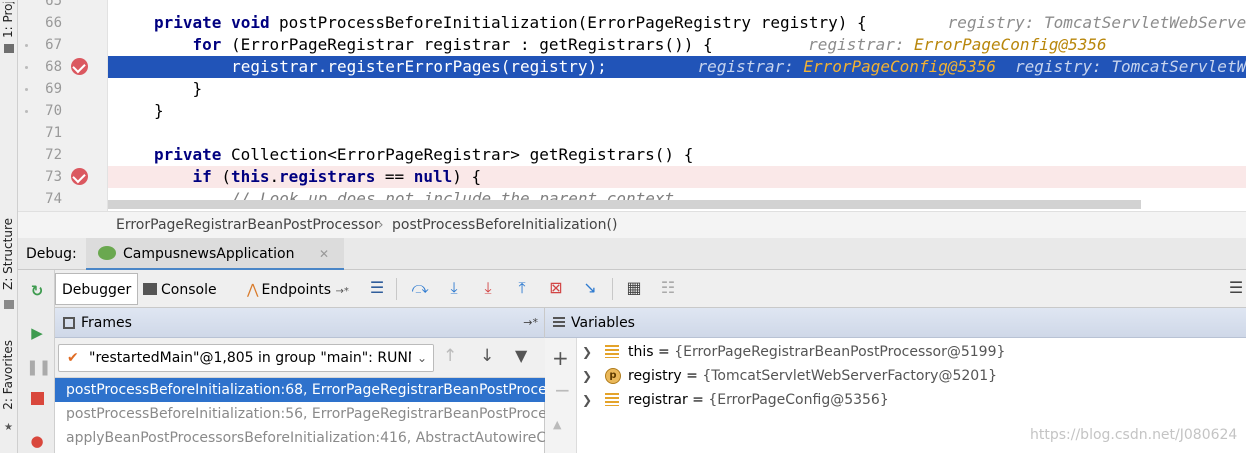  I want to click on line-number: 72, so click(53, 155).